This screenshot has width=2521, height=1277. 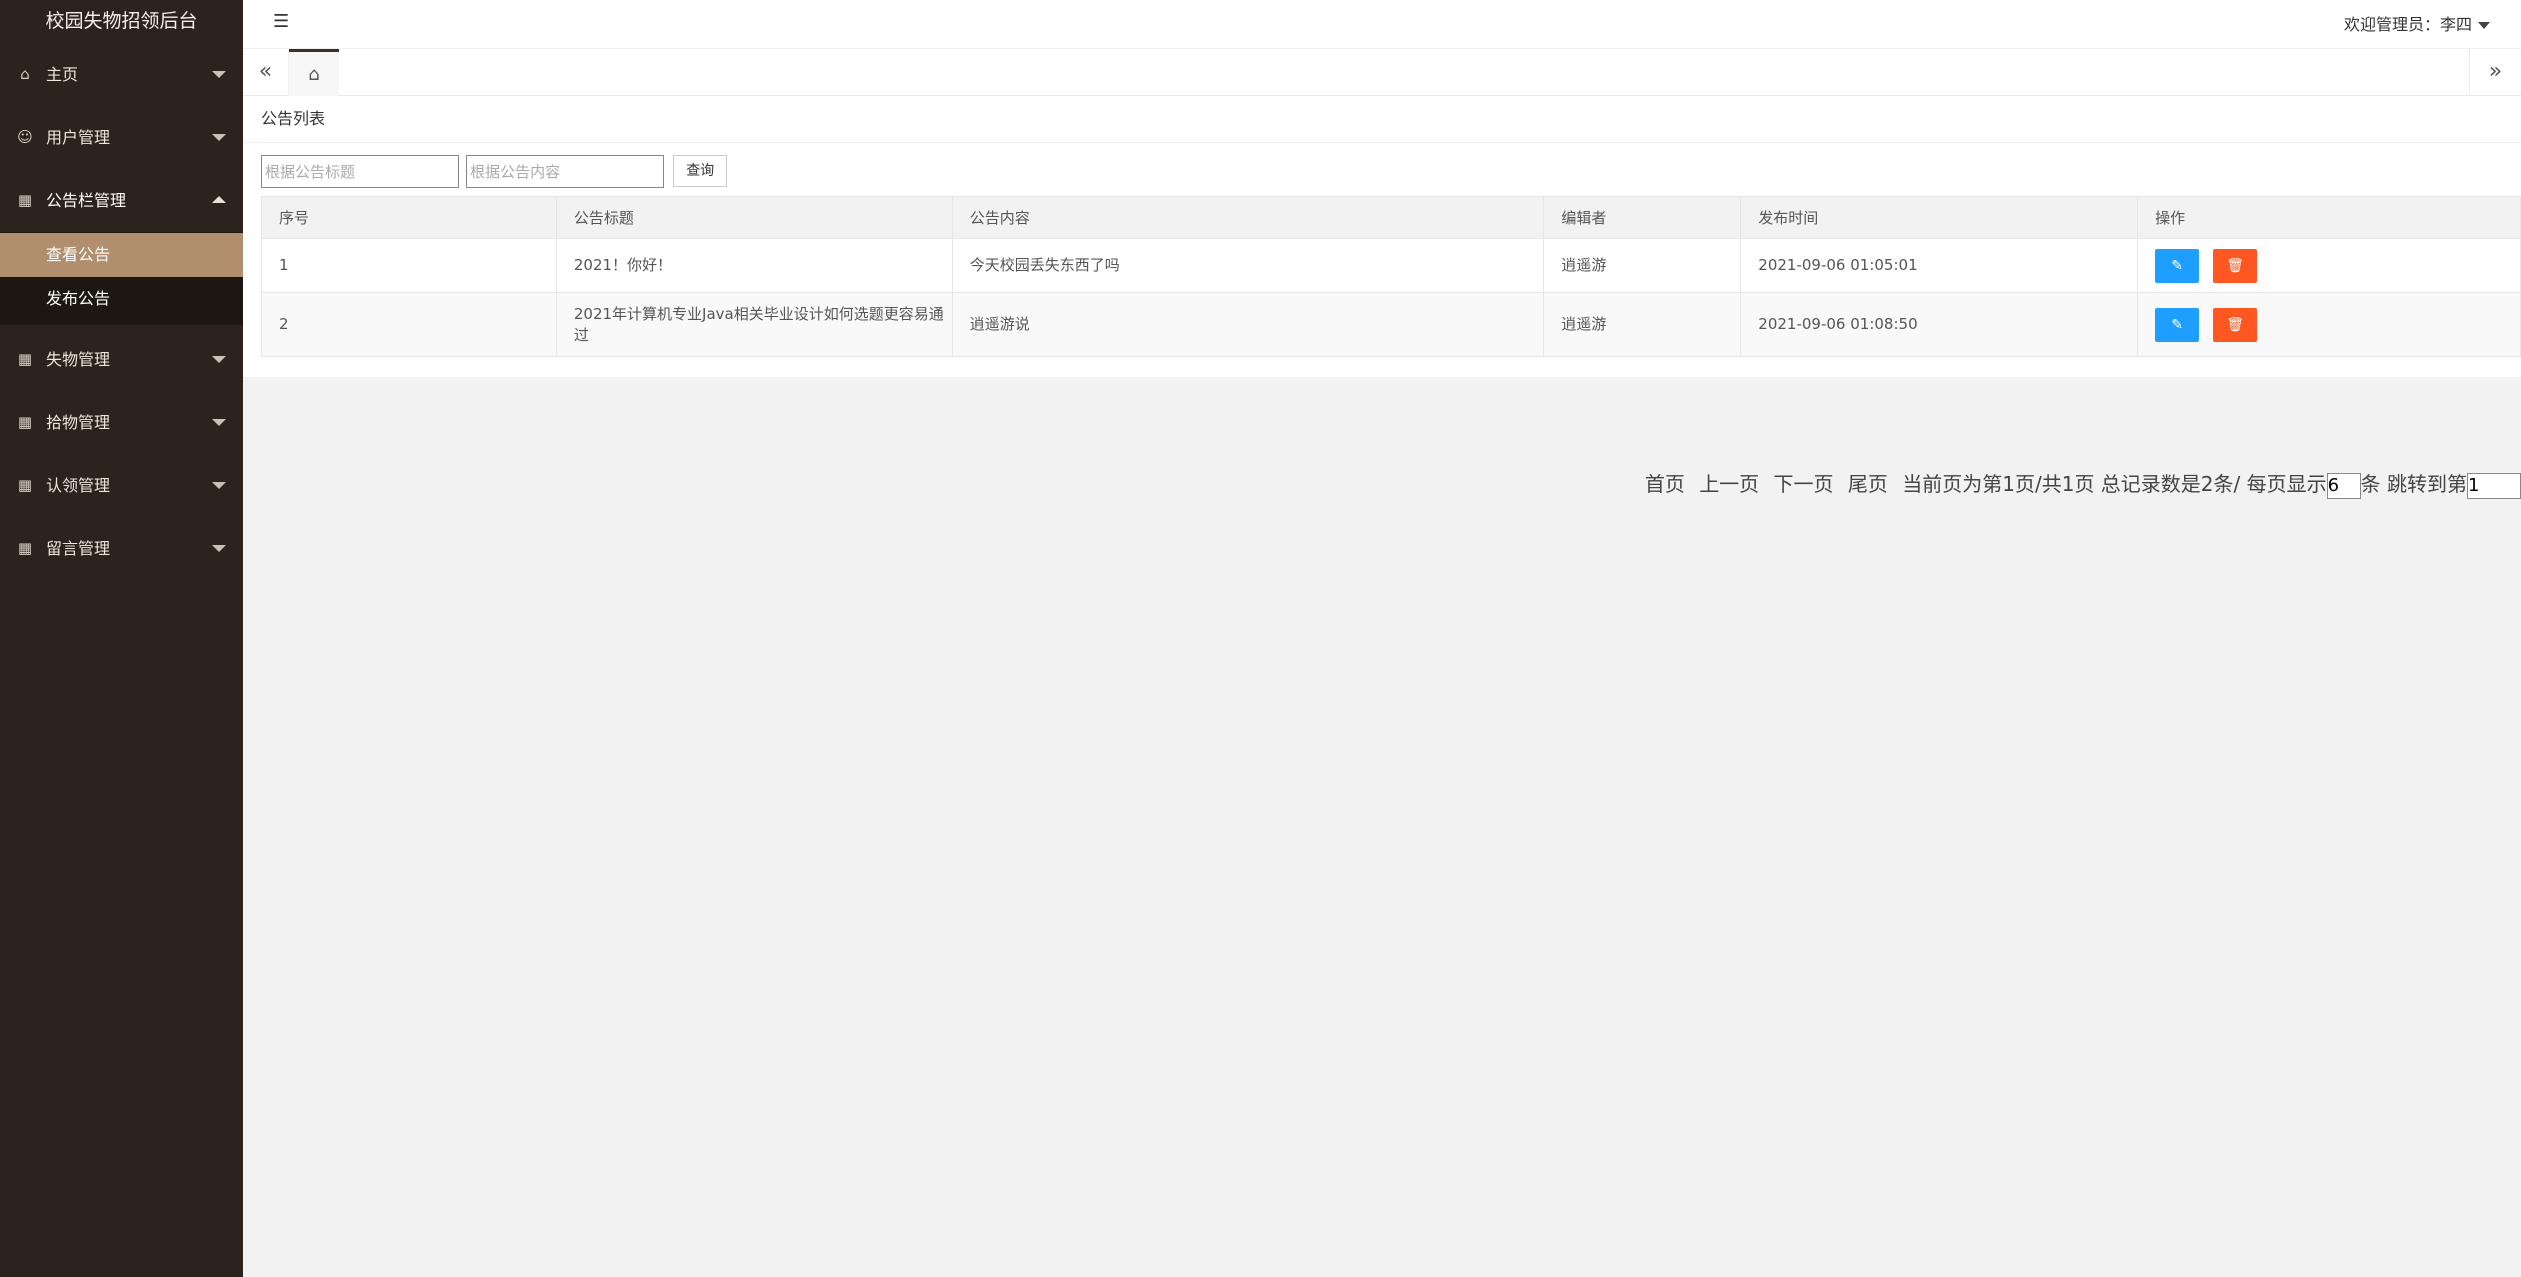 I want to click on column-header: 公告标题, so click(x=754, y=217).